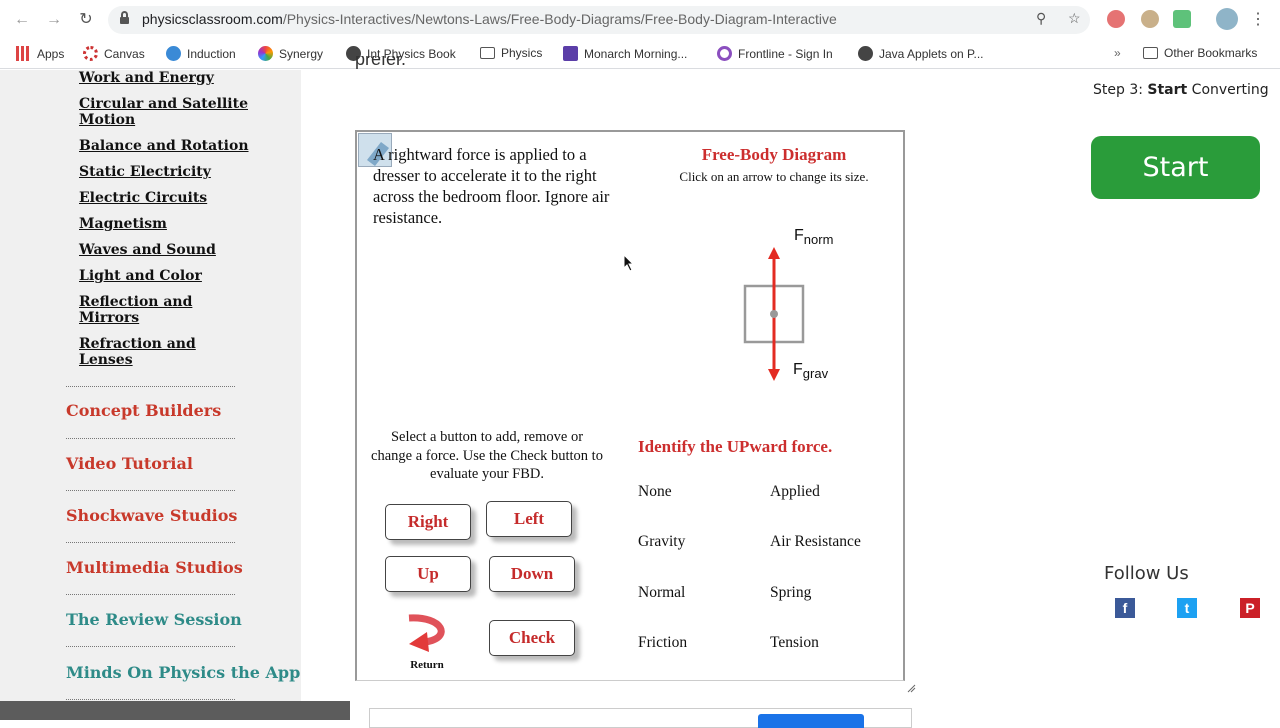  What do you see at coordinates (774, 176) in the screenshot?
I see `fbd-subtitle: Click on an arrow to change its size.` at bounding box center [774, 176].